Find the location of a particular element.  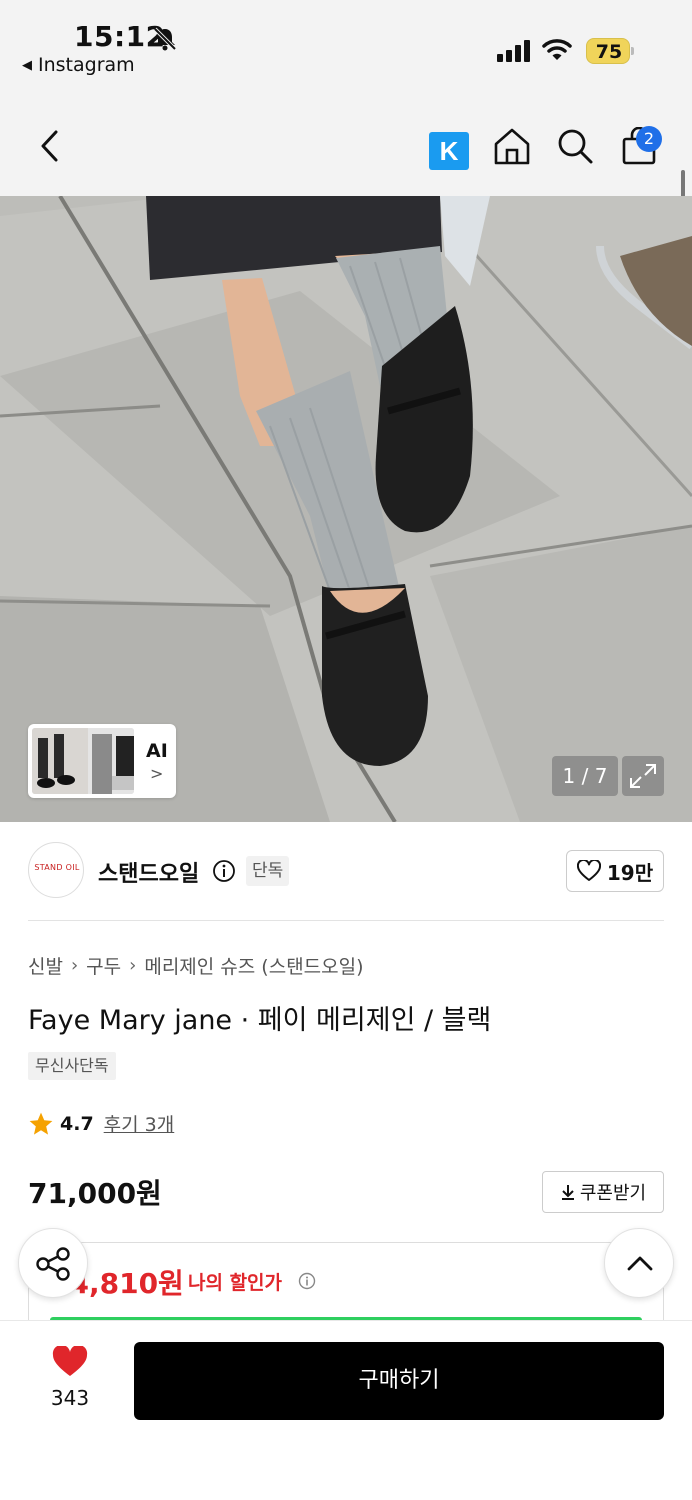

breadcrumb-item: 구두 is located at coordinates (103, 965).